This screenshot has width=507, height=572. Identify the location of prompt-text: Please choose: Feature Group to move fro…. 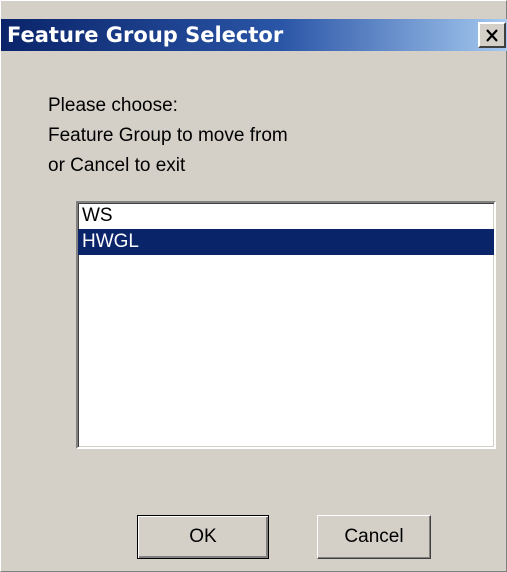
(168, 136).